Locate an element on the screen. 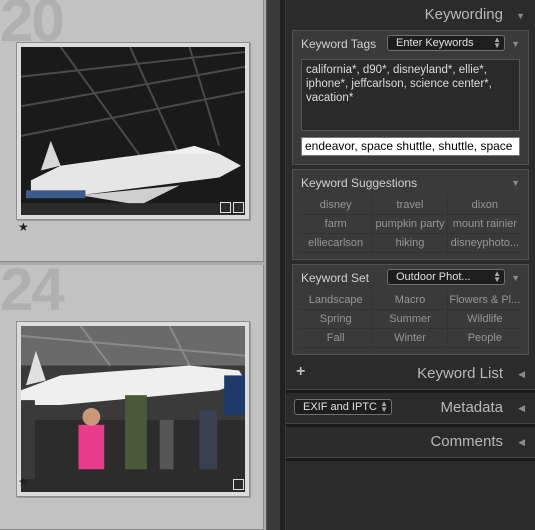 This screenshot has height=530, width=535. keyword-tags-label: Keyword Tags is located at coordinates (339, 44).